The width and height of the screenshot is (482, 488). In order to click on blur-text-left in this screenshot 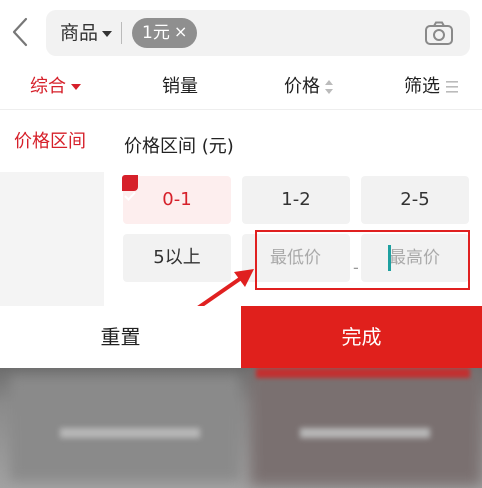, I will do `click(130, 433)`.